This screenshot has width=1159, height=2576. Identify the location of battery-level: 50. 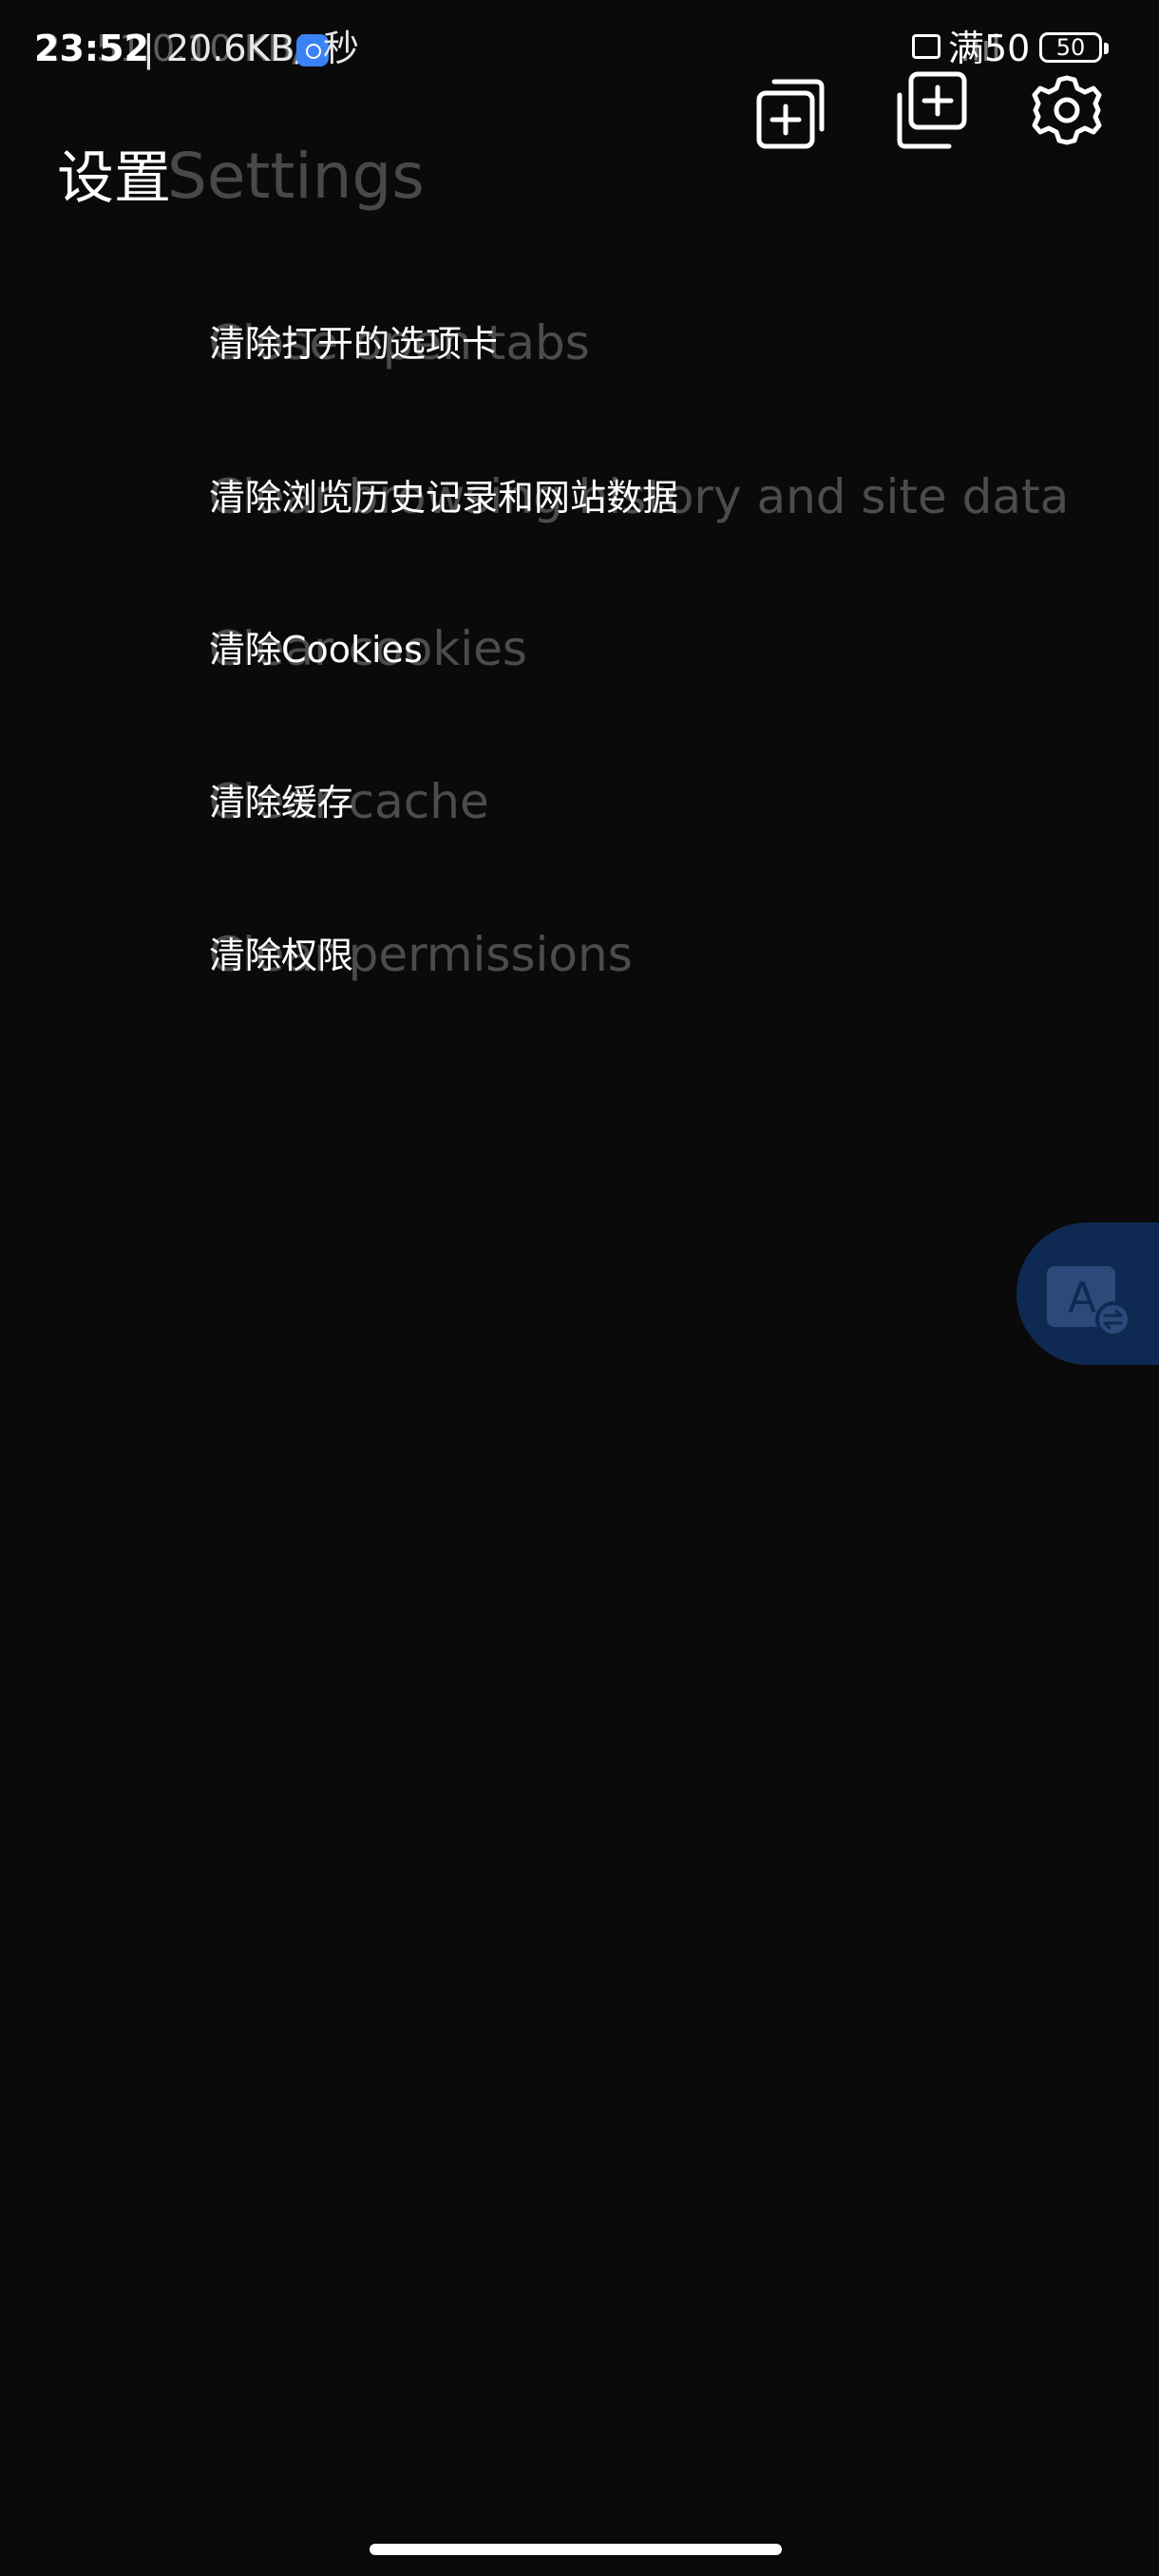
(1070, 47).